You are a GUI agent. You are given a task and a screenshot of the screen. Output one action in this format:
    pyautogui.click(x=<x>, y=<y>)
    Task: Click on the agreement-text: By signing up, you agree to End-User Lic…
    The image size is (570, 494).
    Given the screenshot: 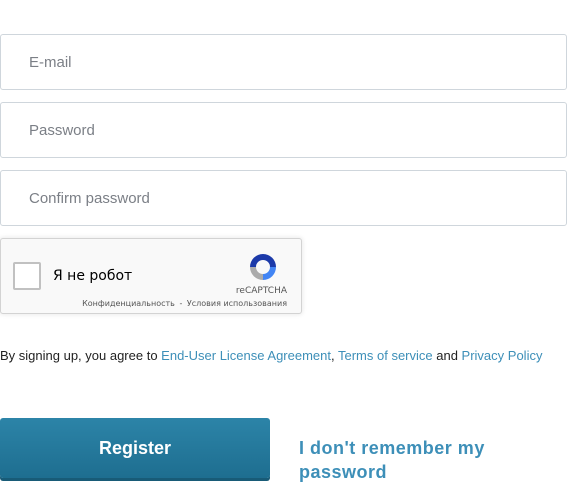 What is the action you would take?
    pyautogui.click(x=285, y=356)
    